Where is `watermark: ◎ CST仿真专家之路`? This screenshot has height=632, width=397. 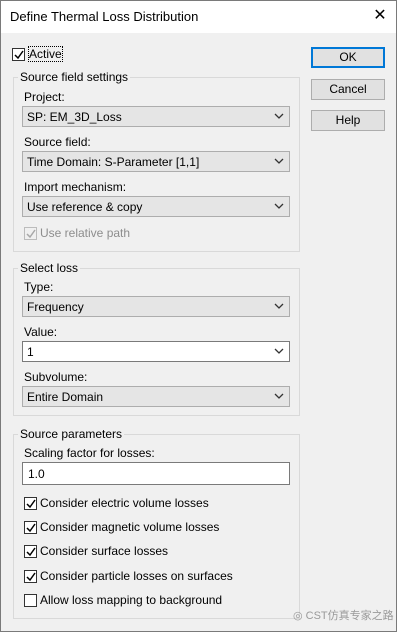 watermark: ◎ CST仿真专家之路 is located at coordinates (343, 615).